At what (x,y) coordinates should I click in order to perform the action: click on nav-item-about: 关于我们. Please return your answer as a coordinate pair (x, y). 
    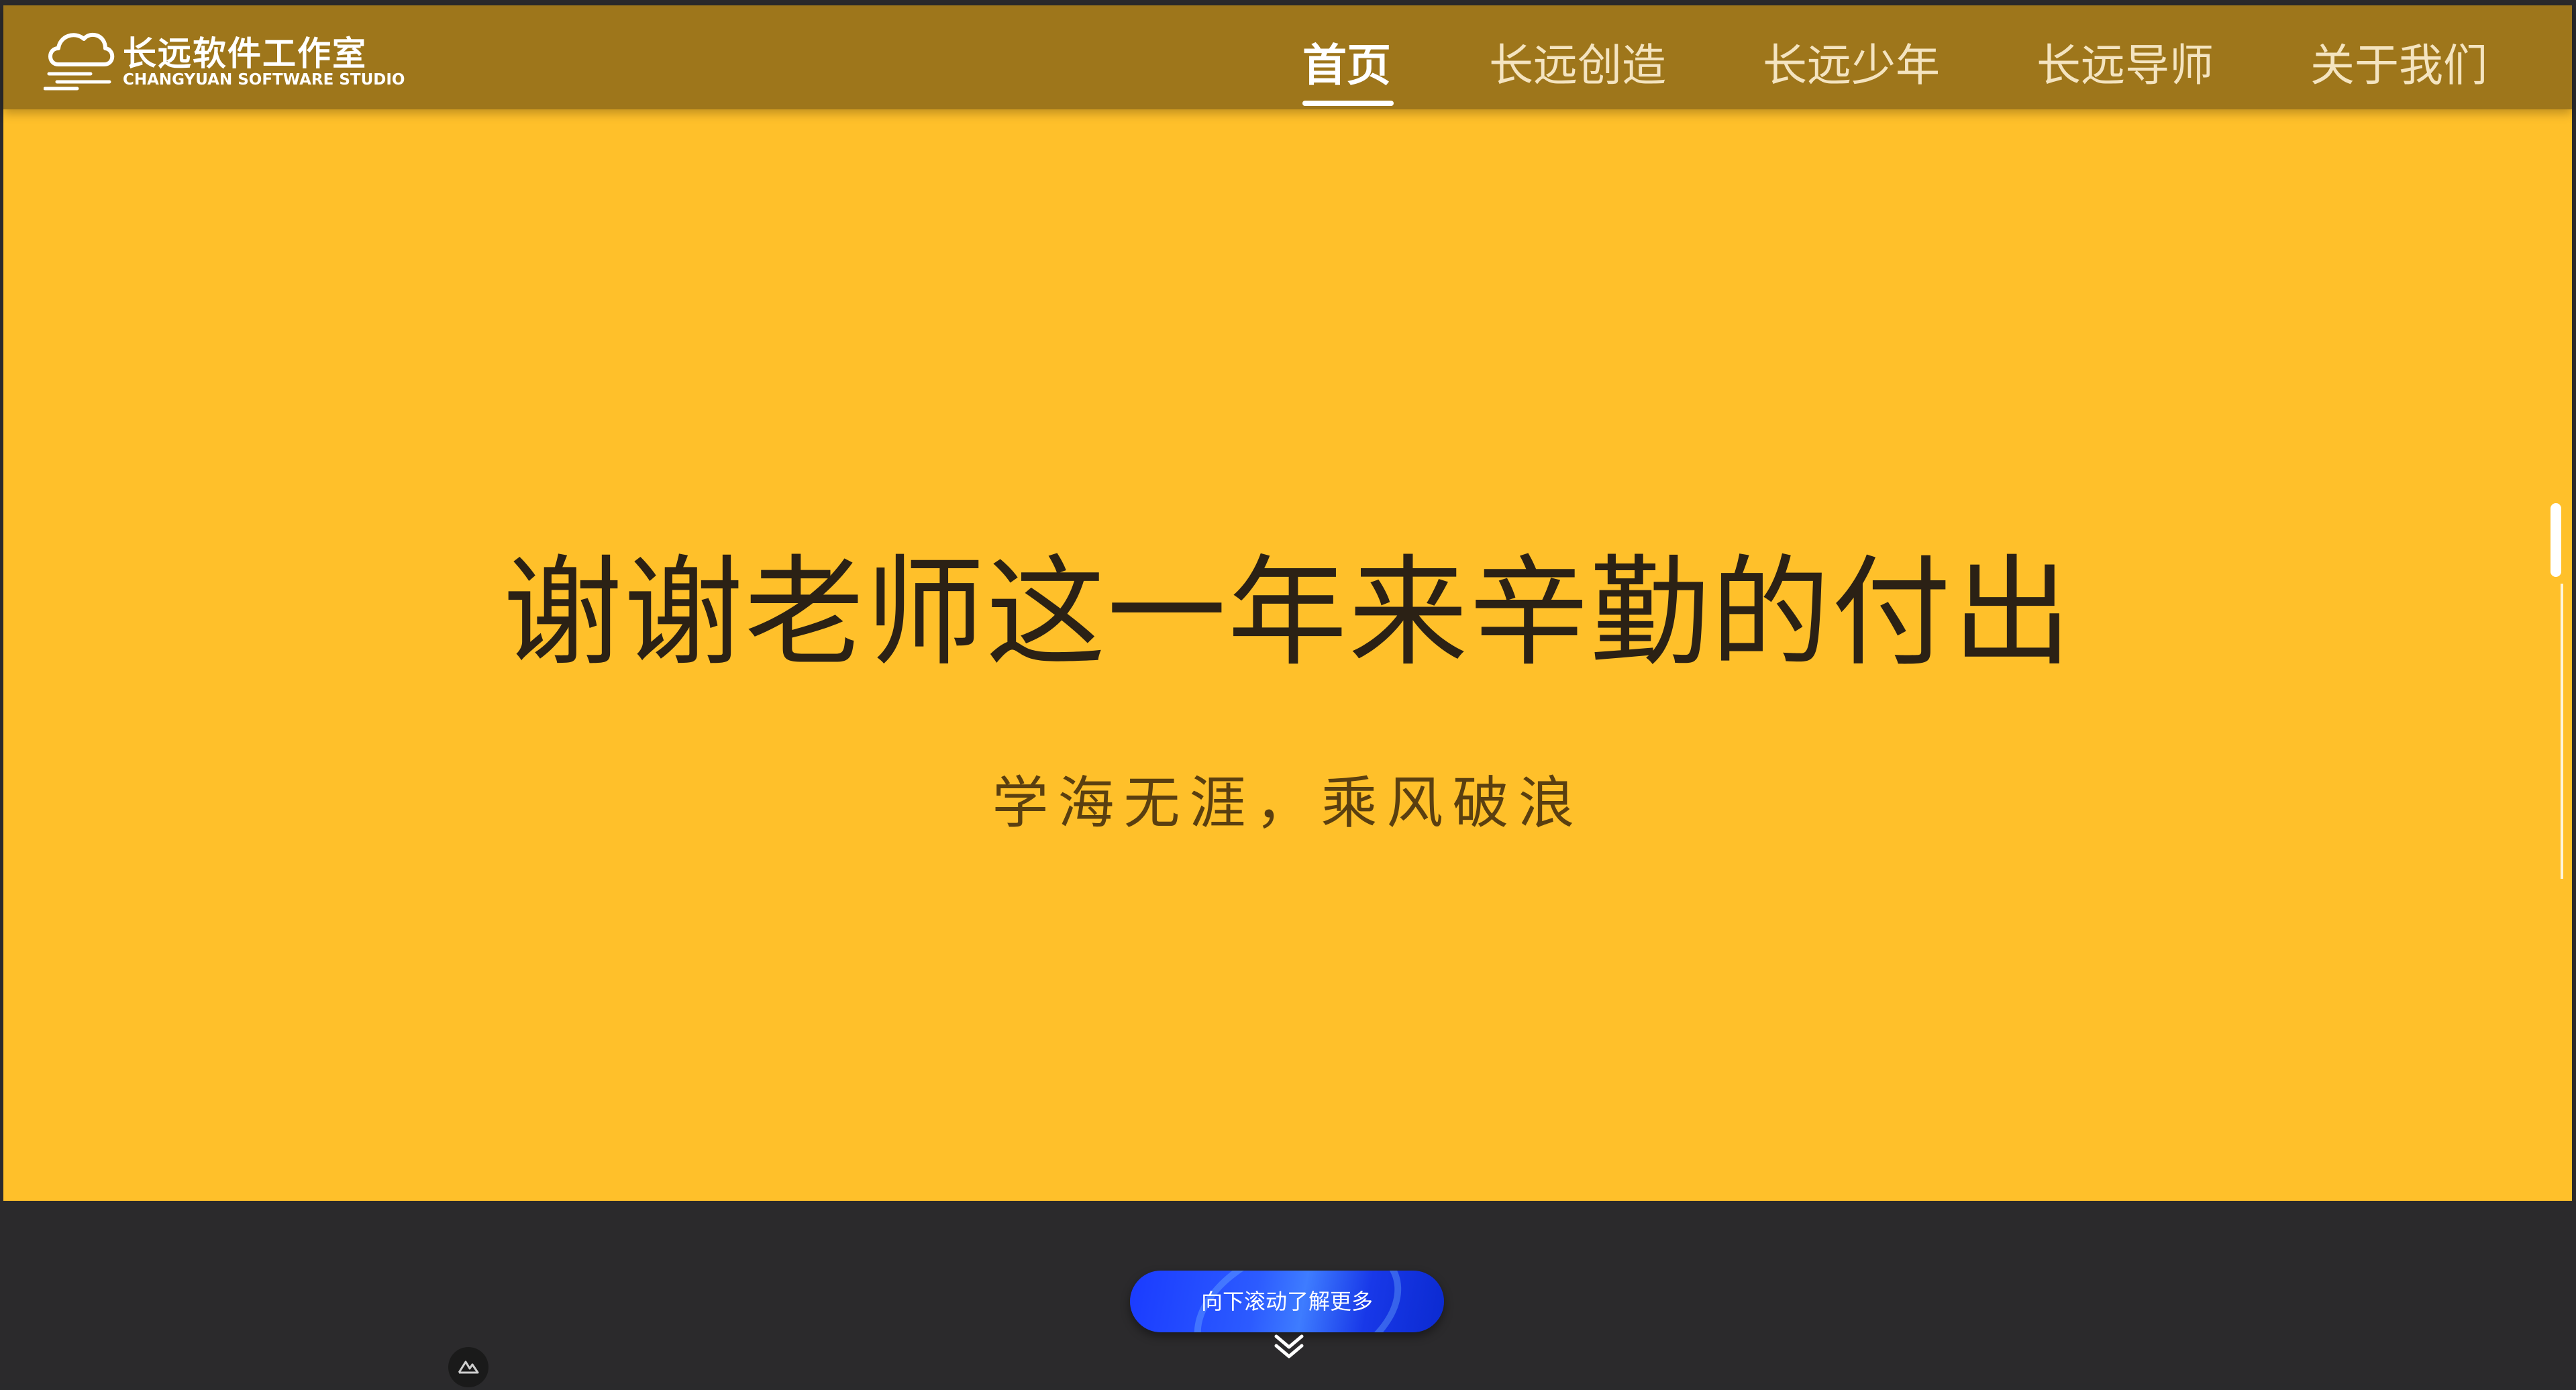
    Looking at the image, I should click on (2398, 62).